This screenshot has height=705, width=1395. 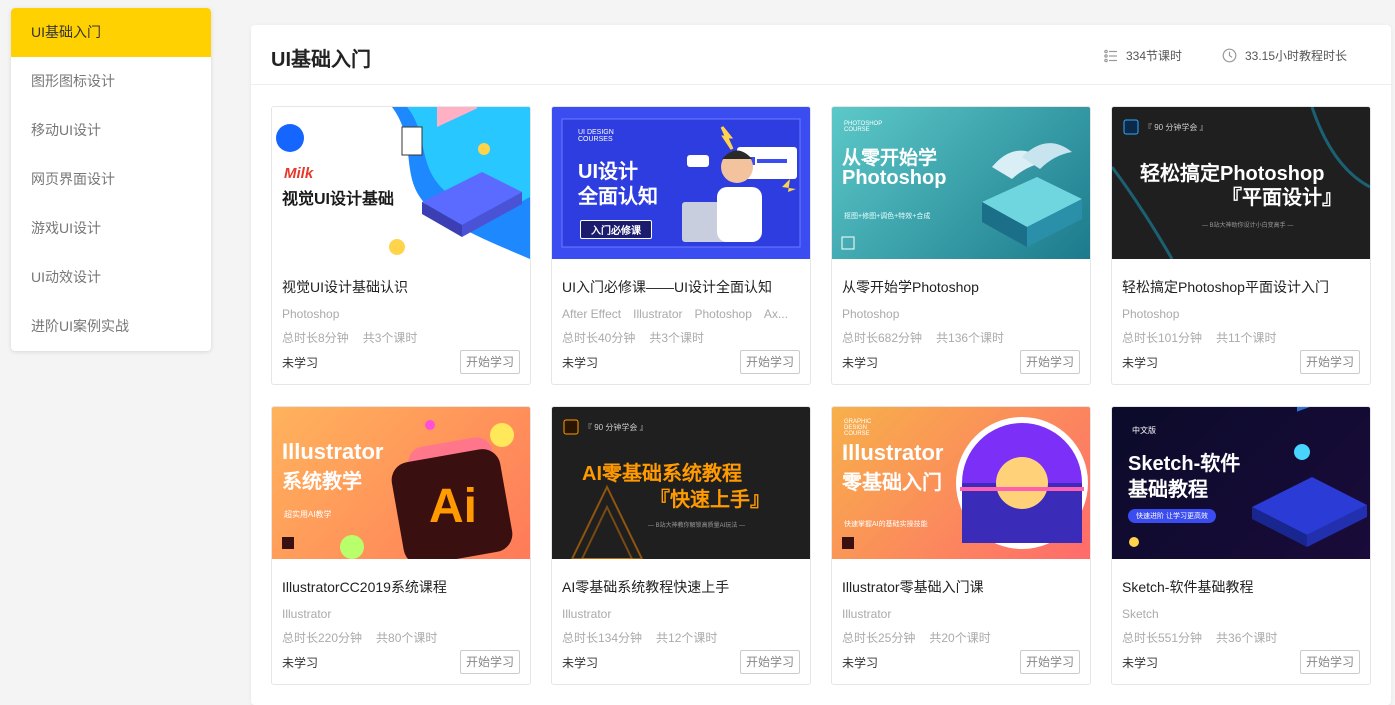 What do you see at coordinates (687, 638) in the screenshot?
I see `course-lessons: 共12个课时` at bounding box center [687, 638].